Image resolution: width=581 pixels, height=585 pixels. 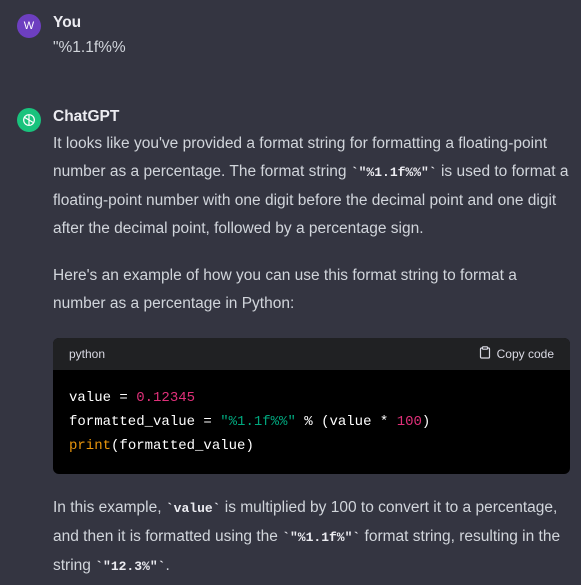 I want to click on user-name: You, so click(x=67, y=22).